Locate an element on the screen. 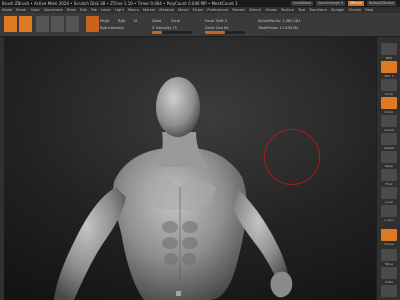  persp-label: Persp is located at coordinates (389, 166).